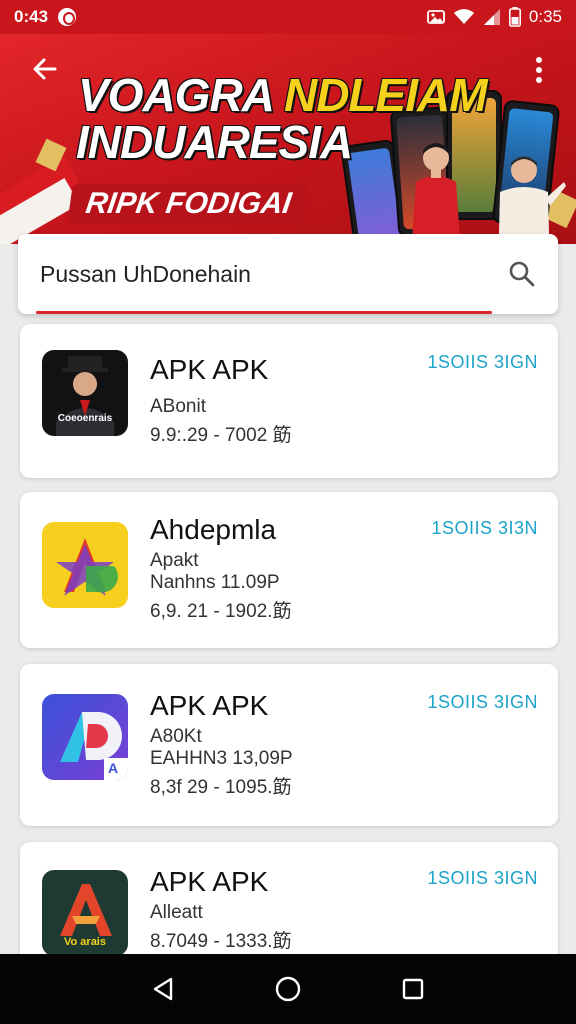 Image resolution: width=576 pixels, height=1024 pixels. I want to click on banner-title-white: VOAGRA, so click(181, 95).